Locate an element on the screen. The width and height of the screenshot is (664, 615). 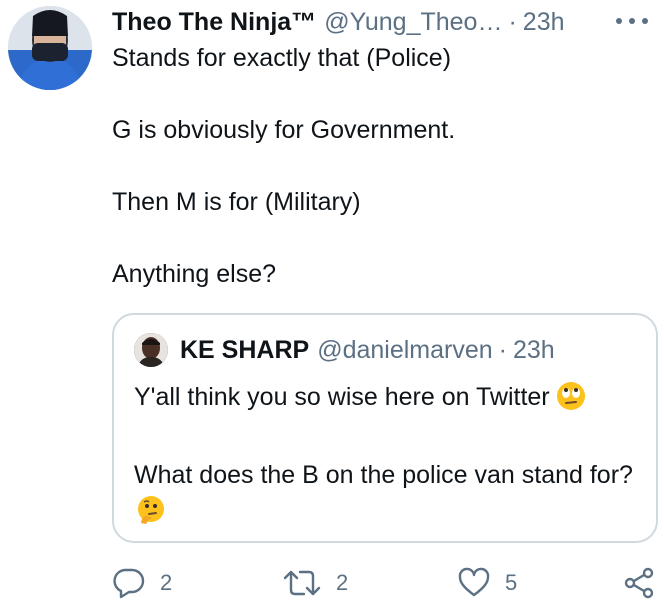
reply-count: 2 is located at coordinates (166, 582).